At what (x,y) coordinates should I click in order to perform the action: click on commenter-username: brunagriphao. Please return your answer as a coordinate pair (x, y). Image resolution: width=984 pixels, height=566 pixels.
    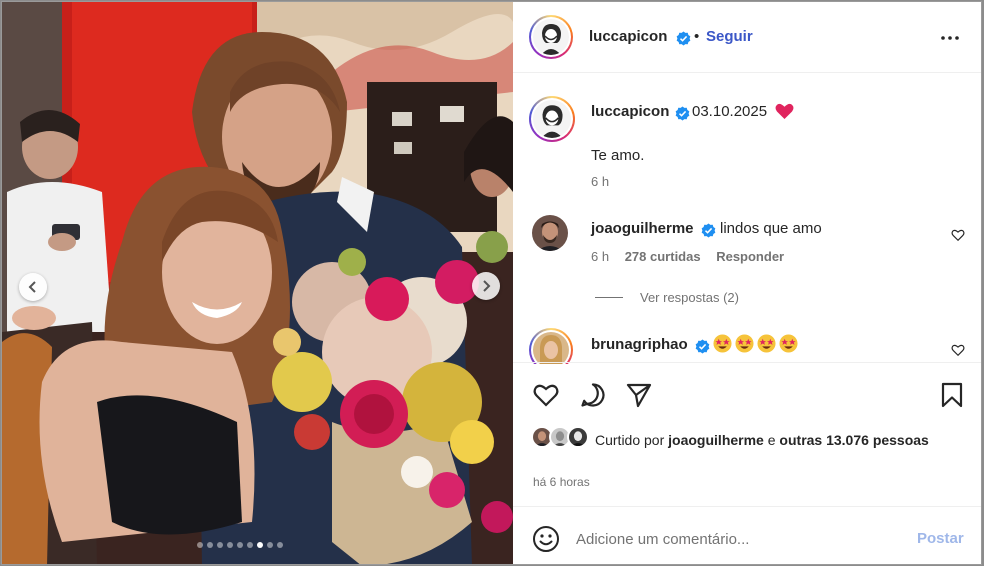
    Looking at the image, I should click on (639, 344).